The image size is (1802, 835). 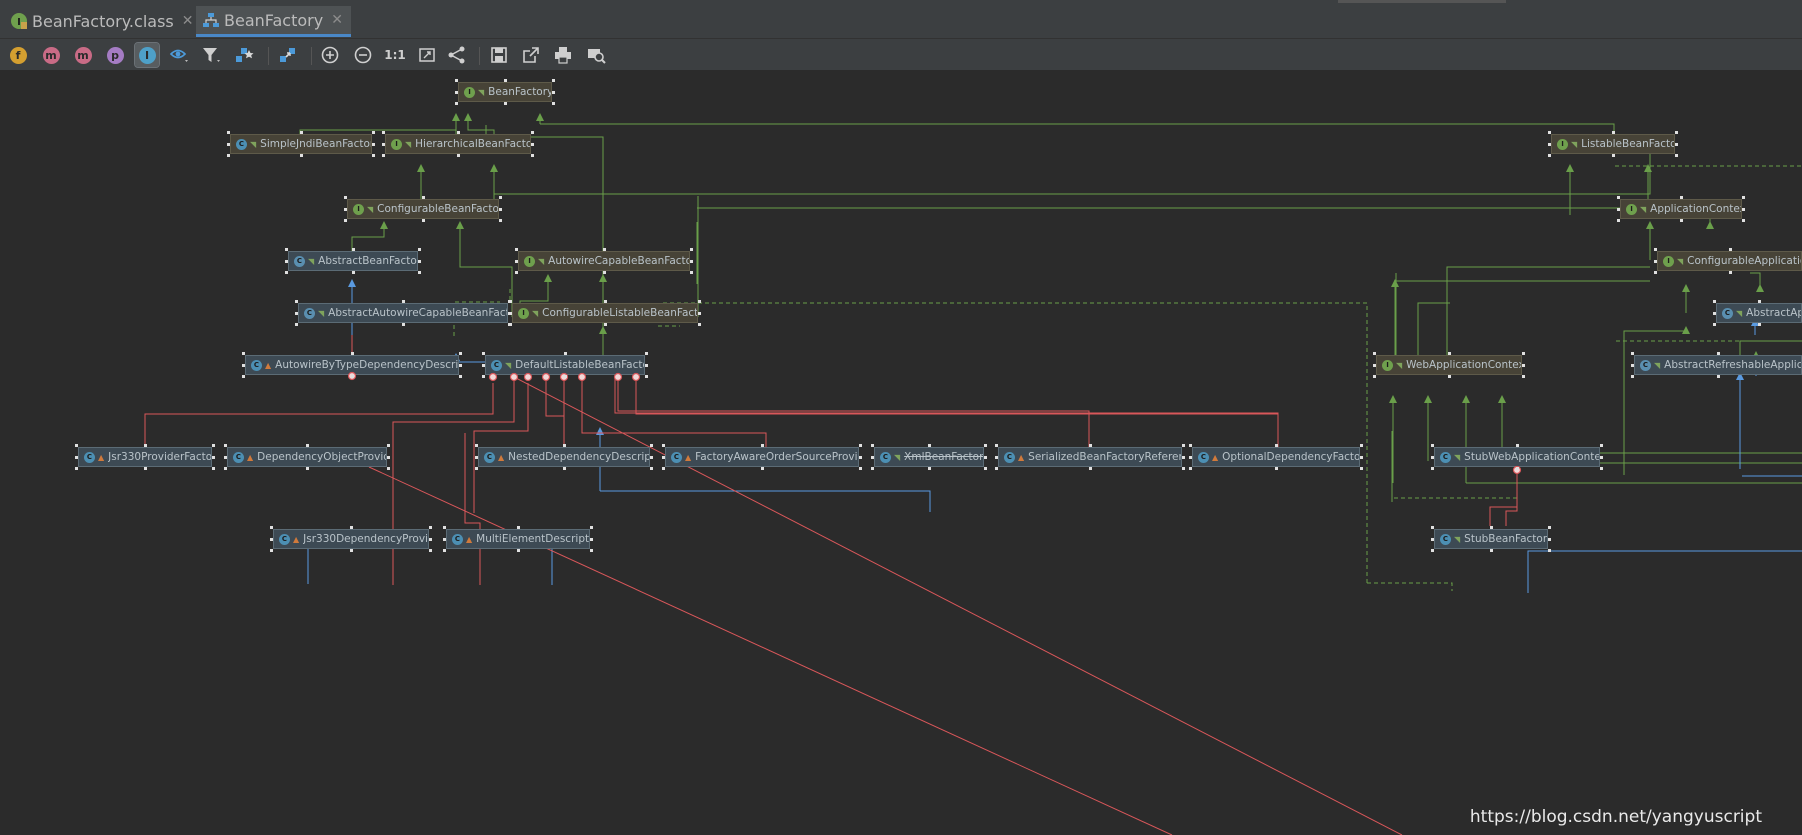 I want to click on tab-beanfactory-class: I BeanFactory.class ✕, so click(x=102, y=21).